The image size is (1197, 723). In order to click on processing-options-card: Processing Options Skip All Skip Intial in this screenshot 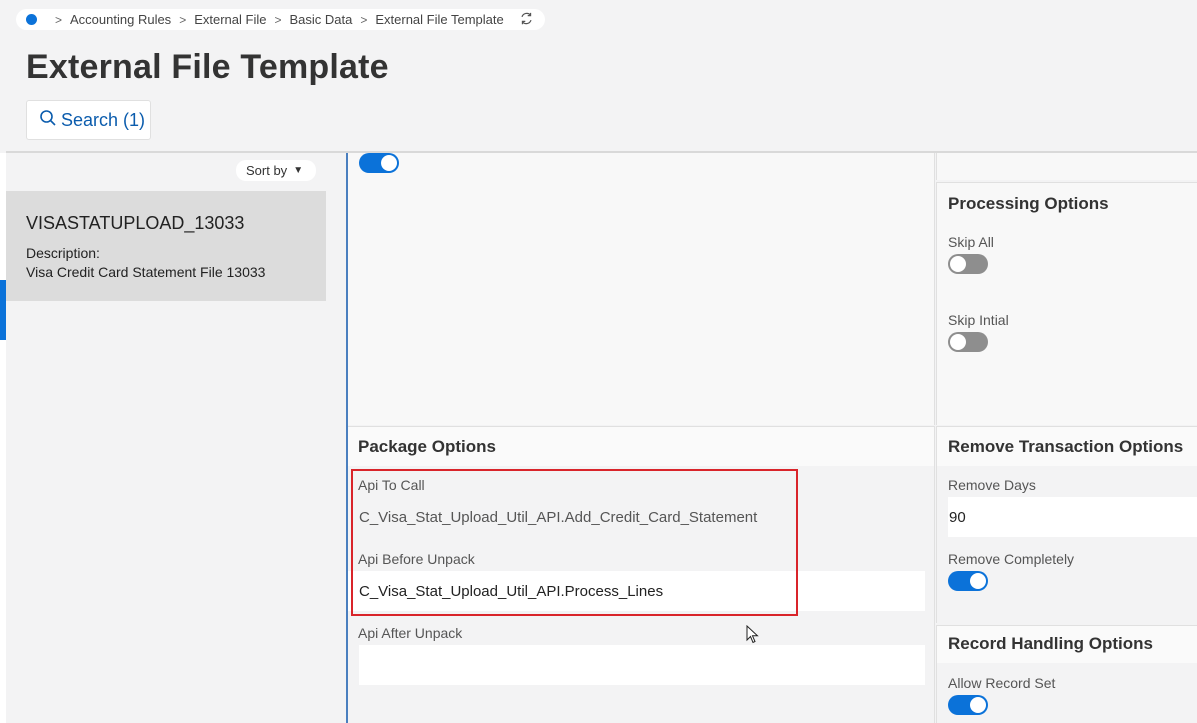, I will do `click(1066, 303)`.